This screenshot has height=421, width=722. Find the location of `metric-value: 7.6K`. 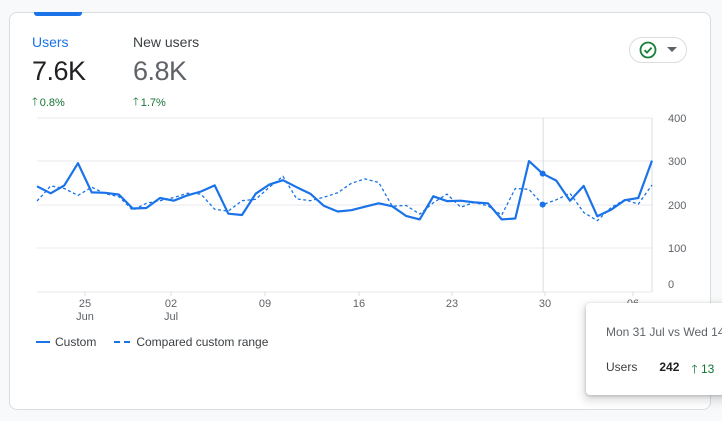

metric-value: 7.6K is located at coordinates (59, 71).